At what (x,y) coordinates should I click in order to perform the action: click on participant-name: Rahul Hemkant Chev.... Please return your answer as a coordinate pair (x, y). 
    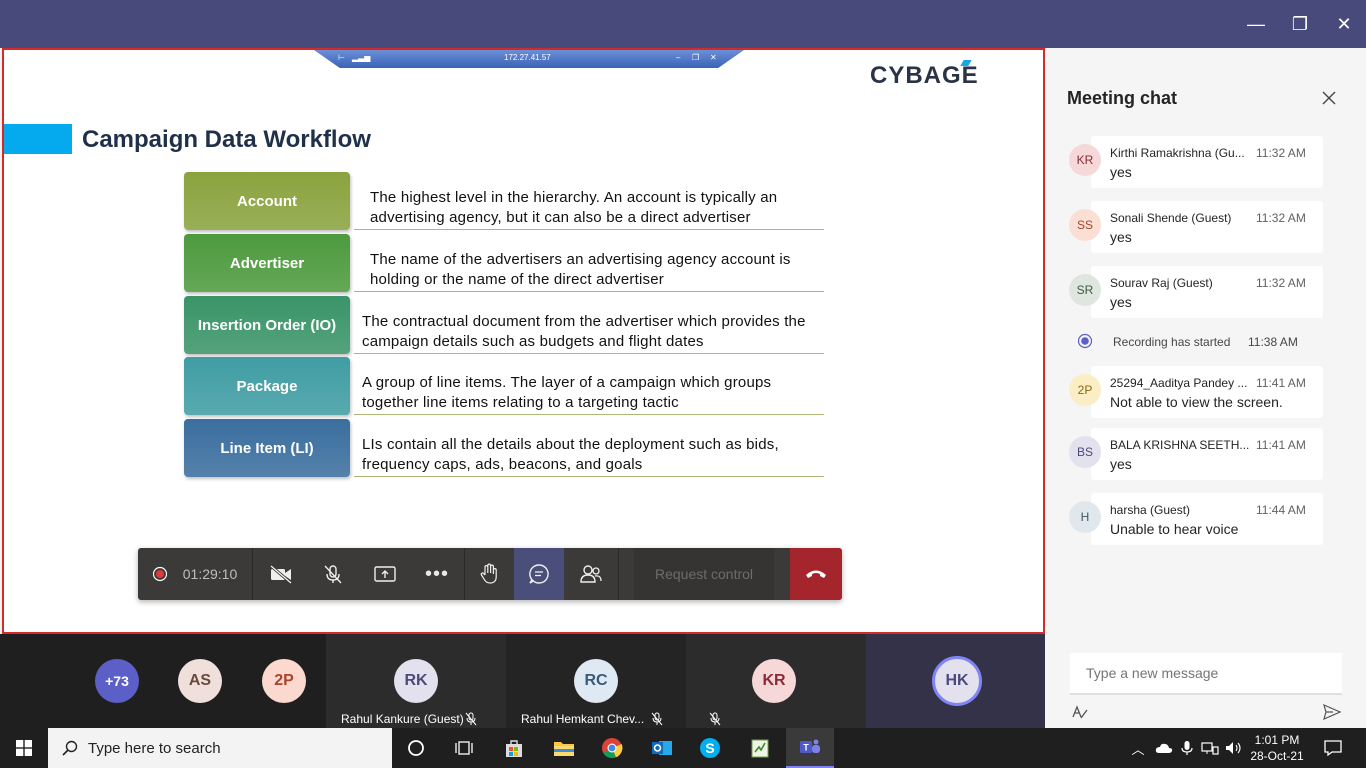
    Looking at the image, I should click on (583, 719).